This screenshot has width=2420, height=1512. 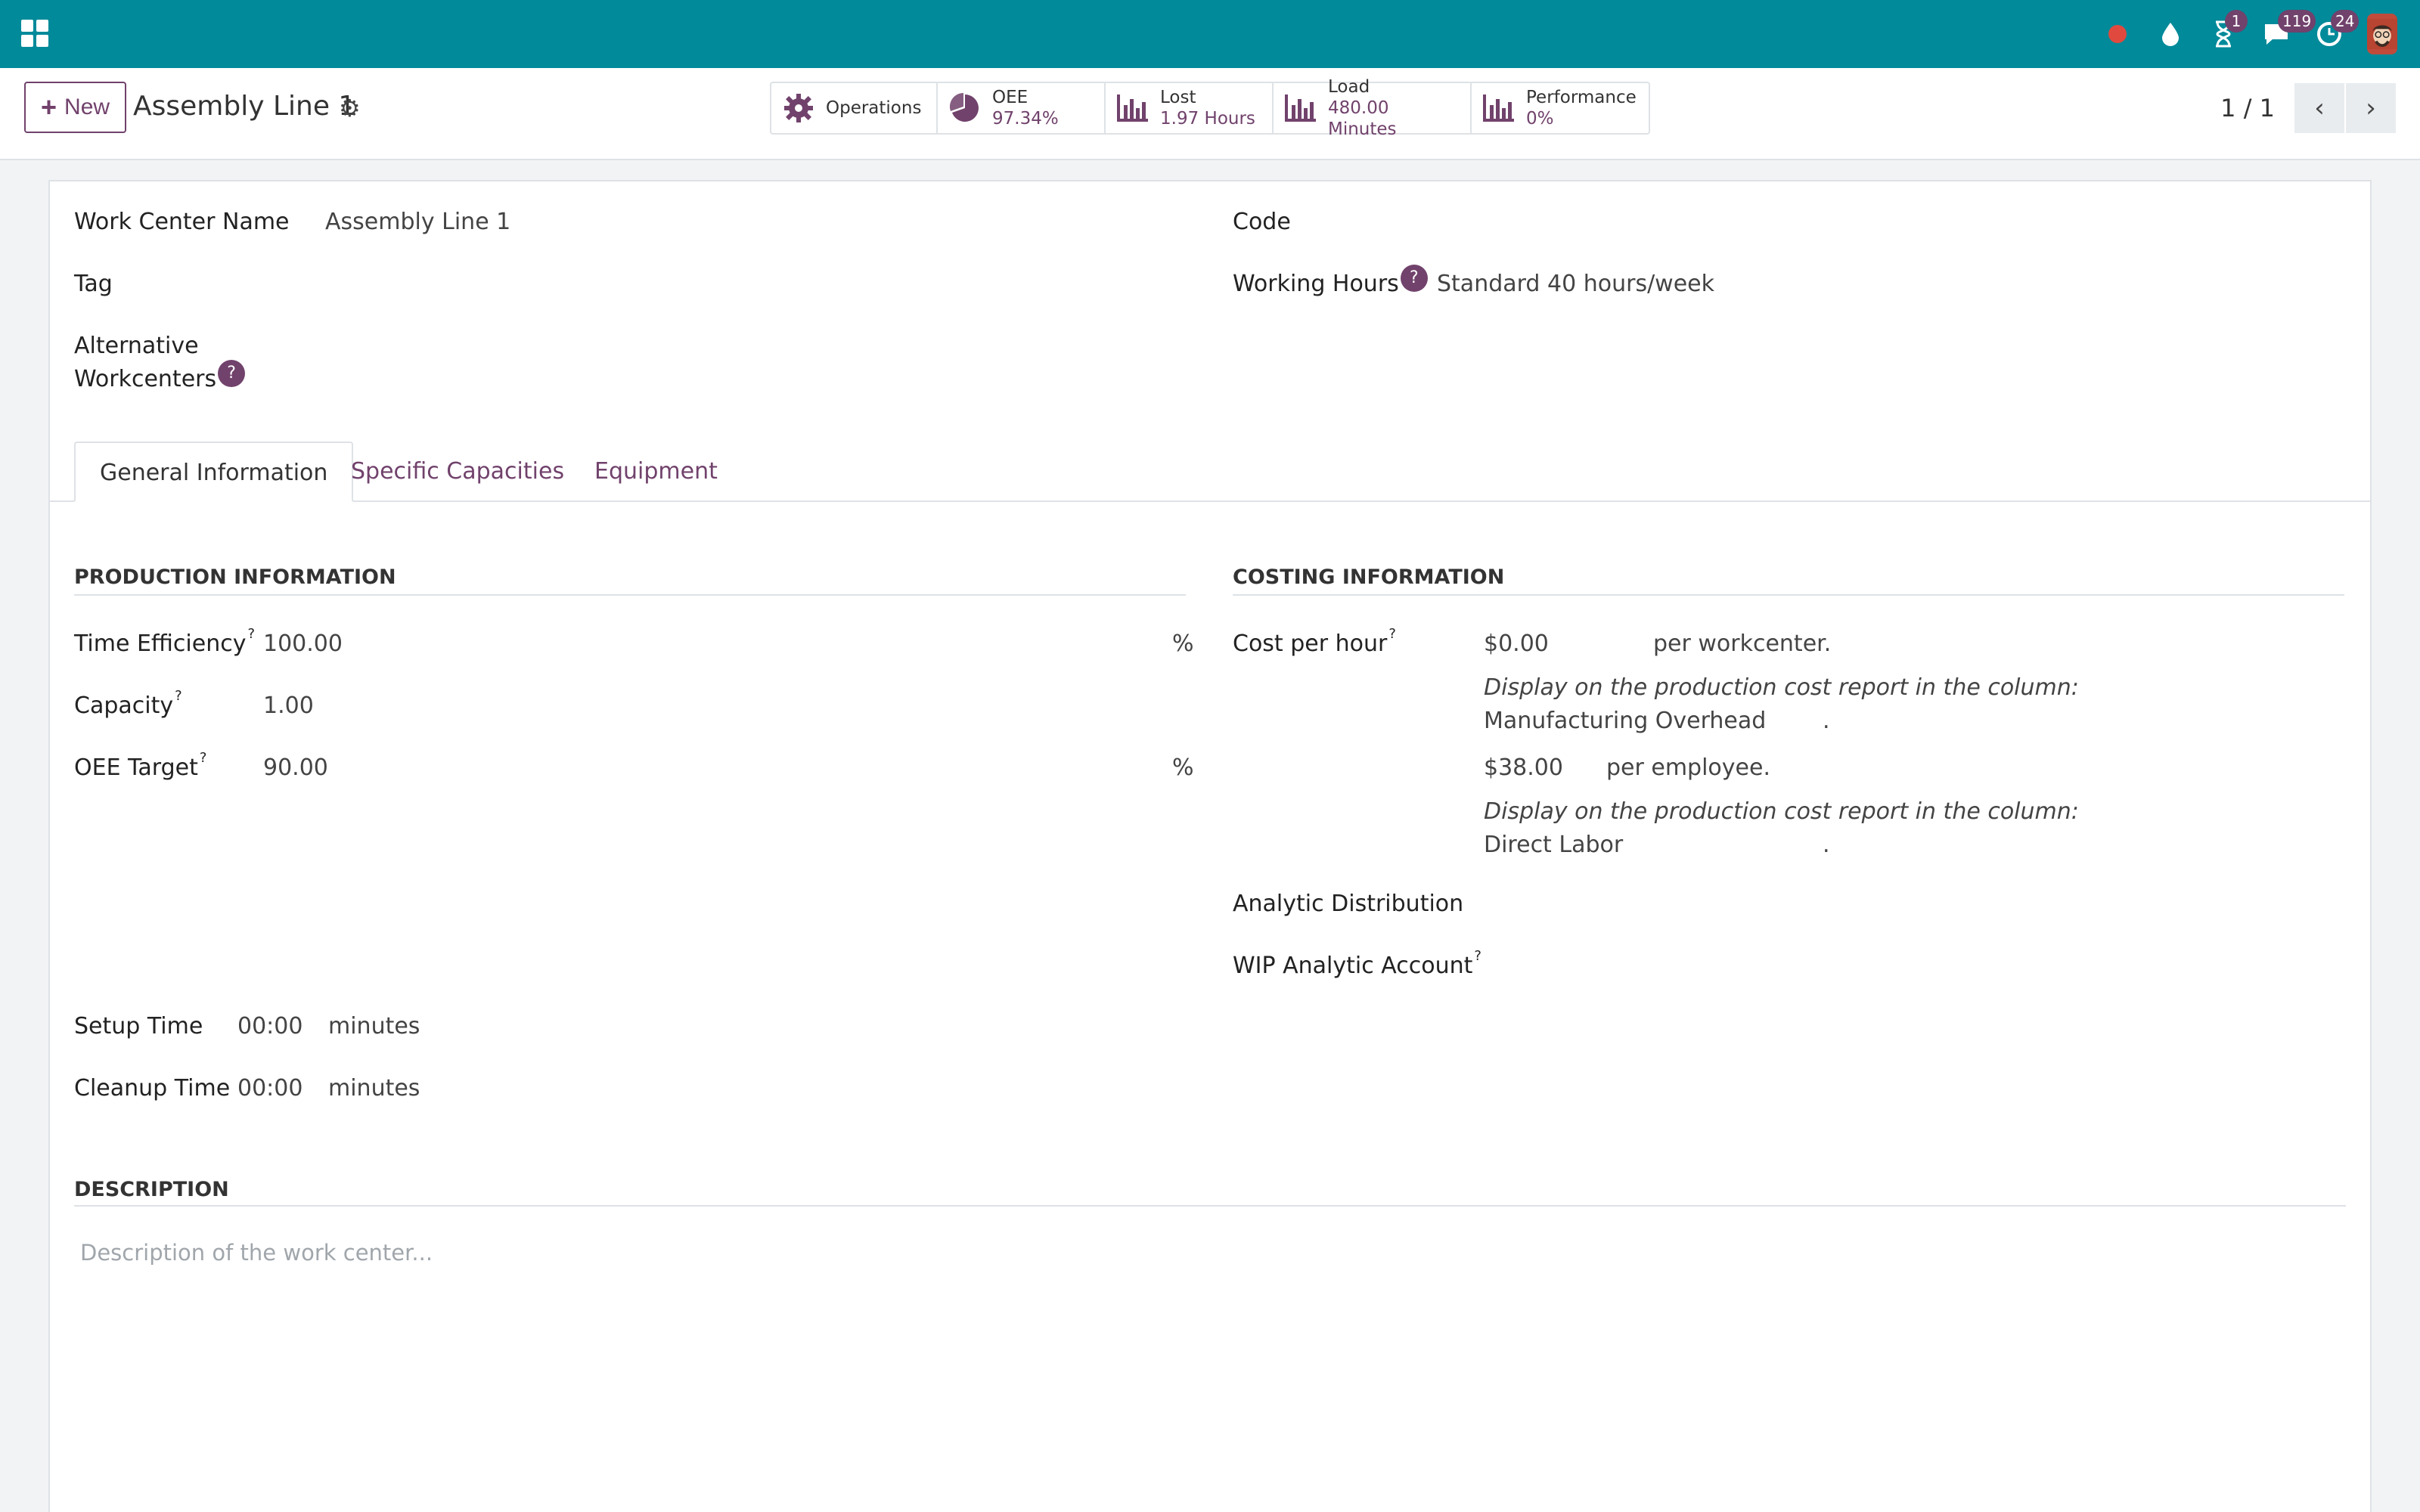 I want to click on activity-badge: 1, so click(x=2236, y=21).